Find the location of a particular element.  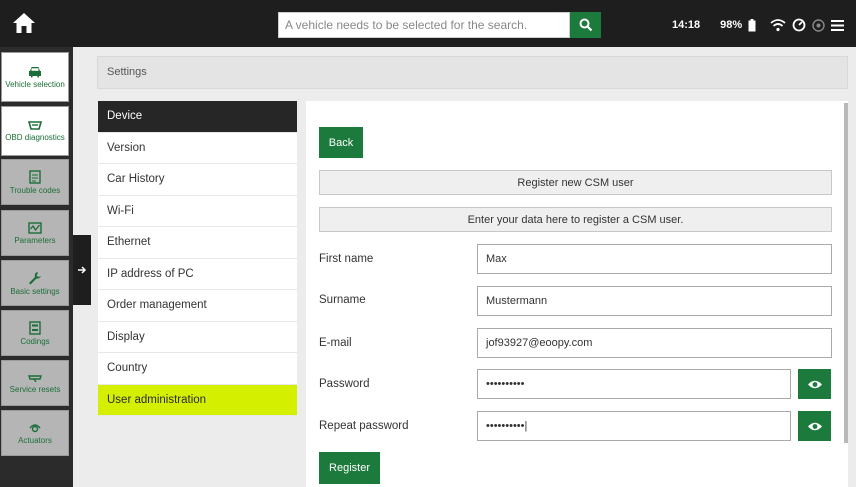

repeat-password-field: ••••••••••| is located at coordinates (634, 426).